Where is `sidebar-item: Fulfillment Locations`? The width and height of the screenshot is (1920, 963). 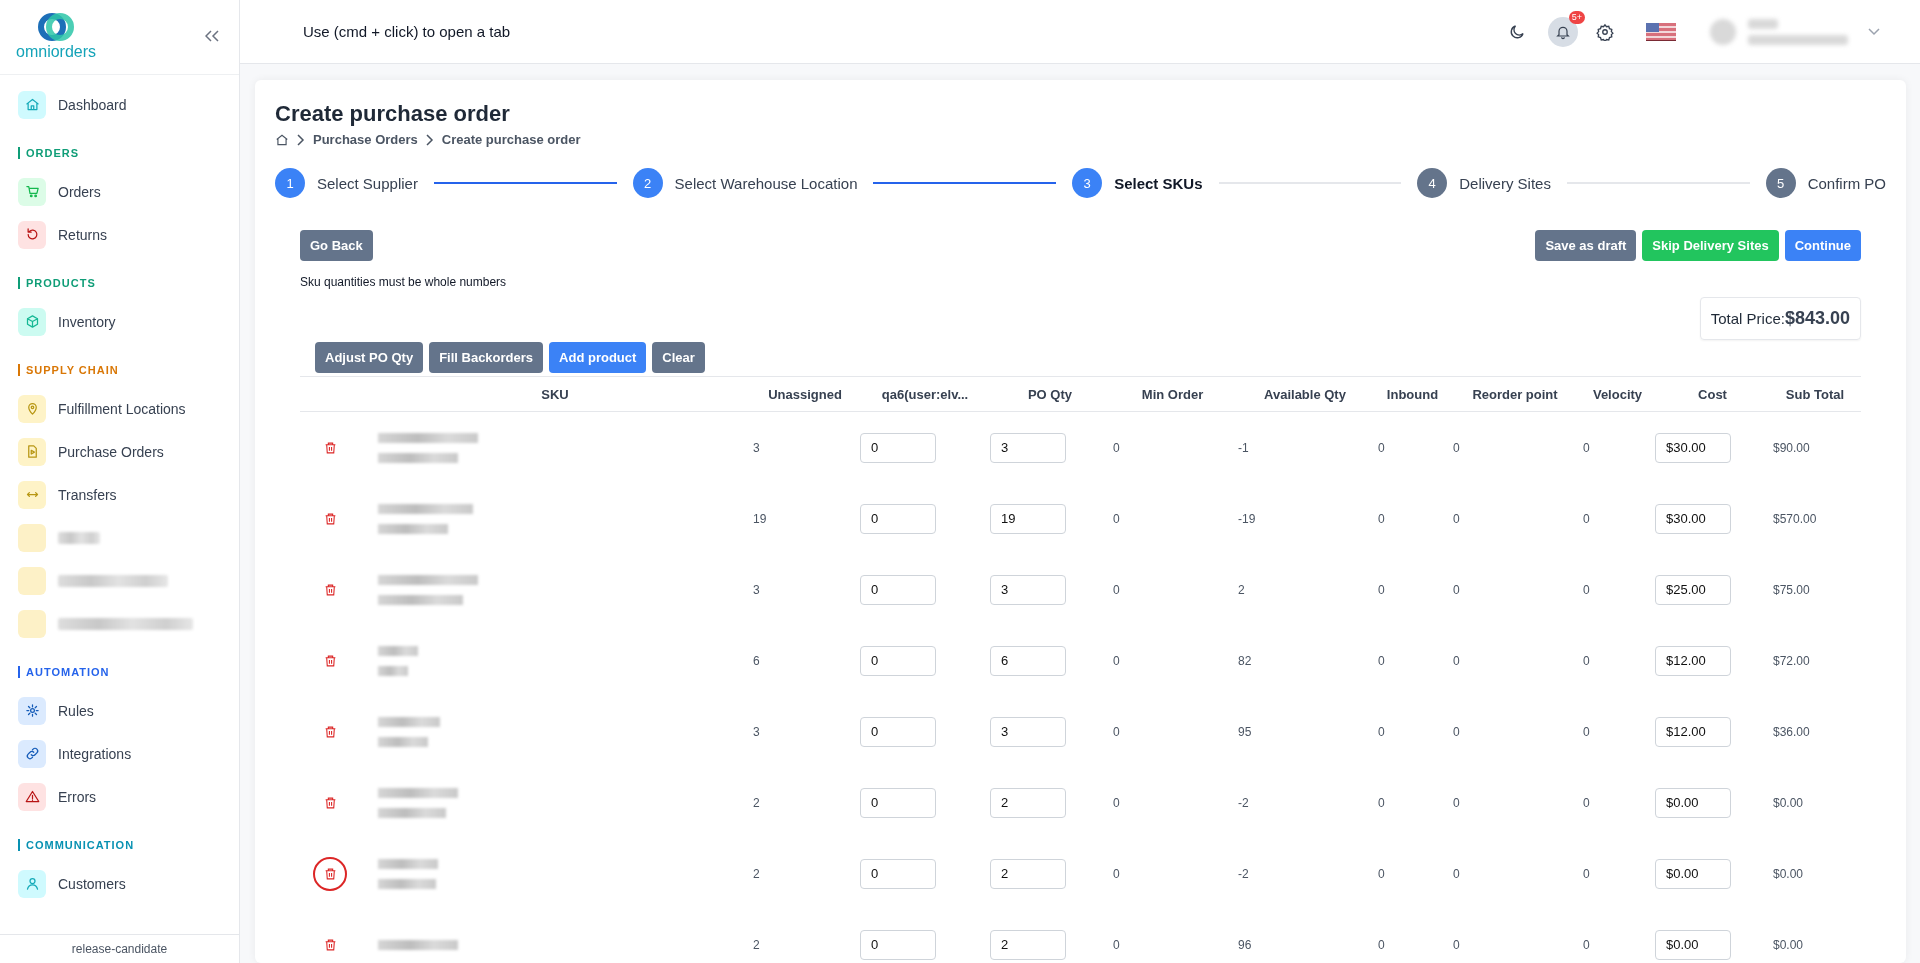 sidebar-item: Fulfillment Locations is located at coordinates (122, 408).